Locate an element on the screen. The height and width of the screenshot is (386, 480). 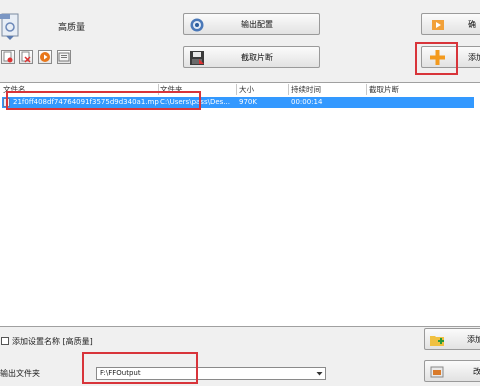
clear-list-button is located at coordinates (26, 57).